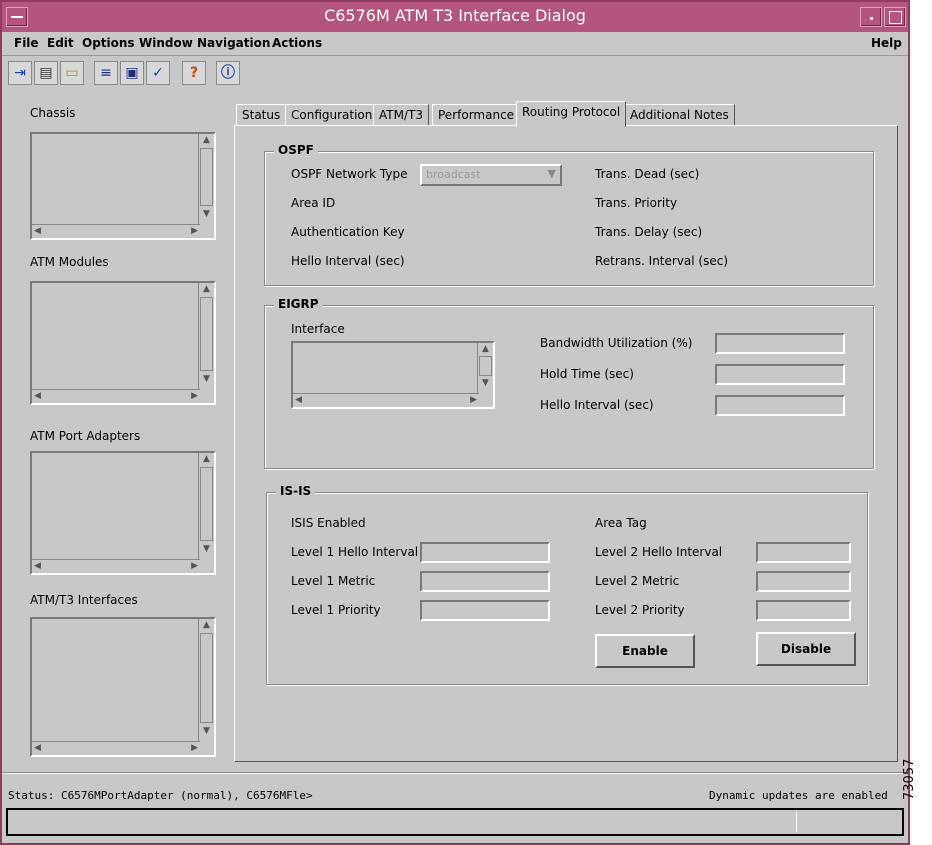  What do you see at coordinates (166, 43) in the screenshot?
I see `menu-window: Window` at bounding box center [166, 43].